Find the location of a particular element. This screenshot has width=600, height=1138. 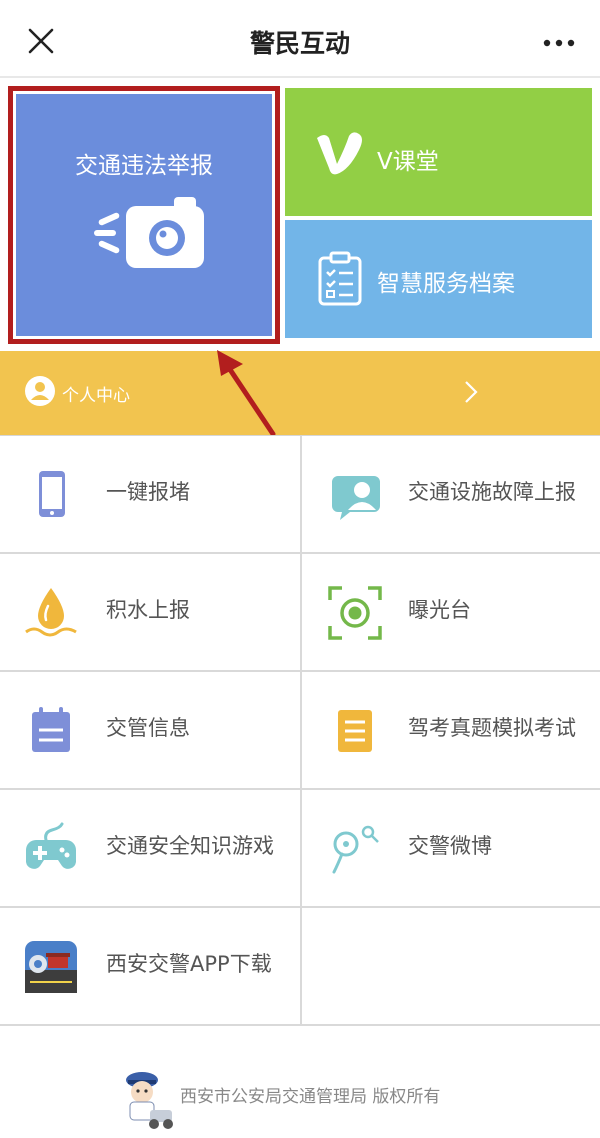

service-label: 交通安全知识游戏 is located at coordinates (190, 846).